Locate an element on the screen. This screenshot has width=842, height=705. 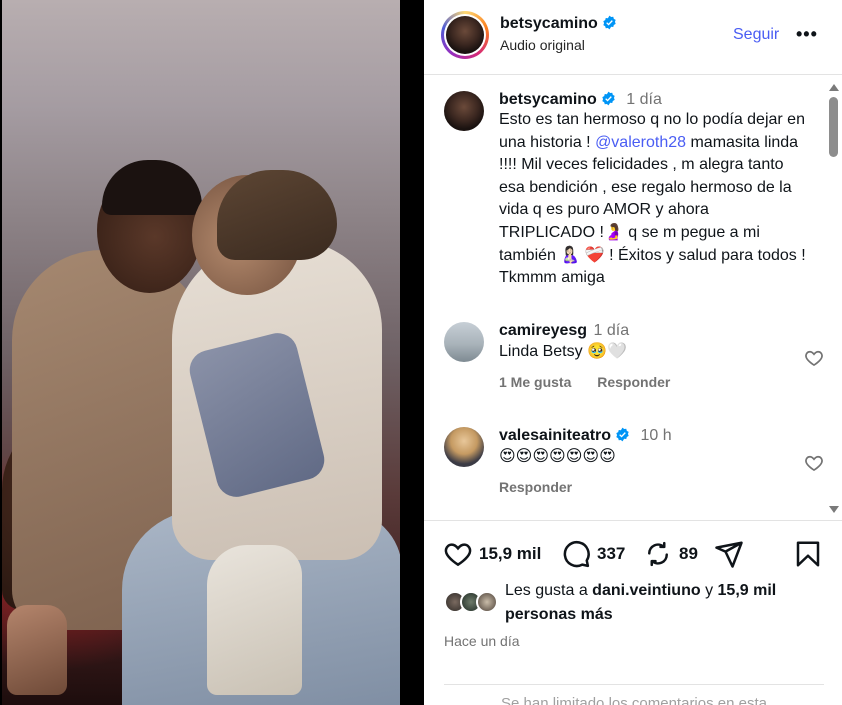
like-button: 15,9 mil is located at coordinates (492, 554).